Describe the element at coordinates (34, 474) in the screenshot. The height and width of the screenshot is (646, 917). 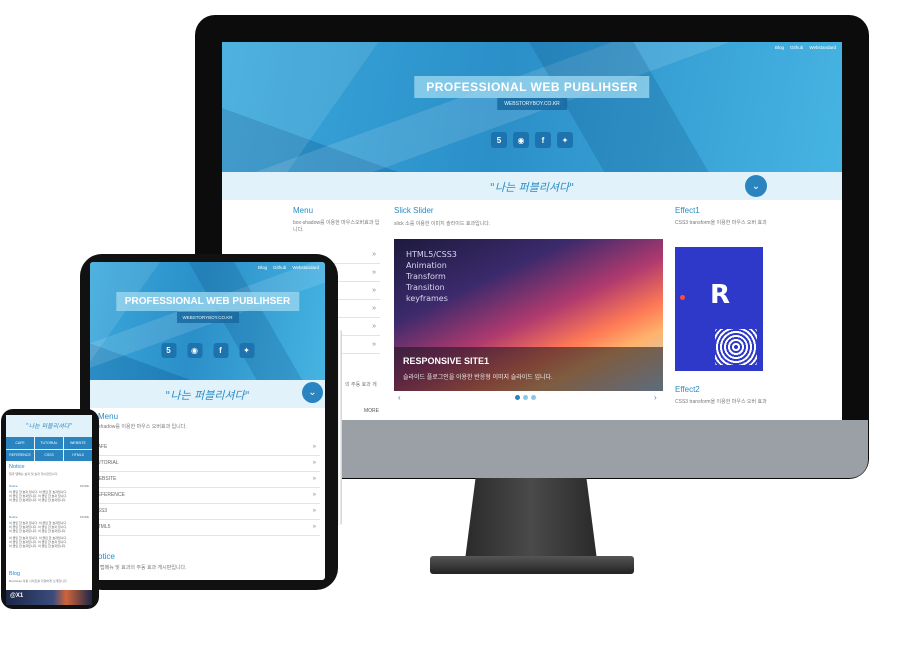
I see `phone-notice-desc: 탭과 탭메뉴 효과 및 효과 게시판입니다.` at that location.